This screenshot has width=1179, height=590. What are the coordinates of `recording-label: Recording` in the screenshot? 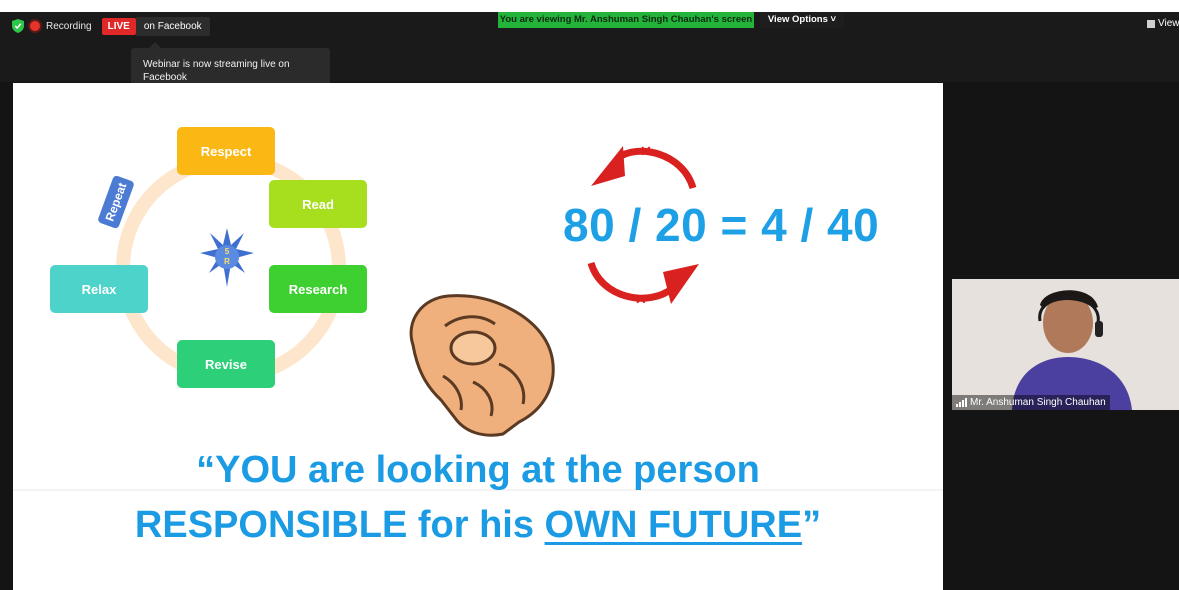 It's located at (69, 26).